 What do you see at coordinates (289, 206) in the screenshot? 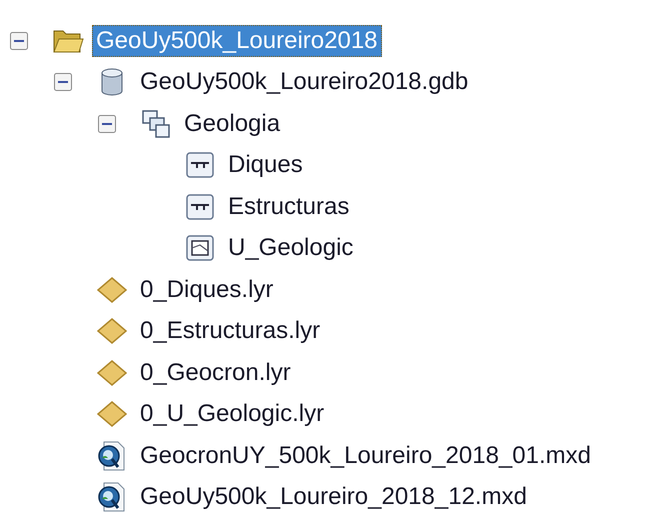
I see `tree-item-label: Estructuras` at bounding box center [289, 206].